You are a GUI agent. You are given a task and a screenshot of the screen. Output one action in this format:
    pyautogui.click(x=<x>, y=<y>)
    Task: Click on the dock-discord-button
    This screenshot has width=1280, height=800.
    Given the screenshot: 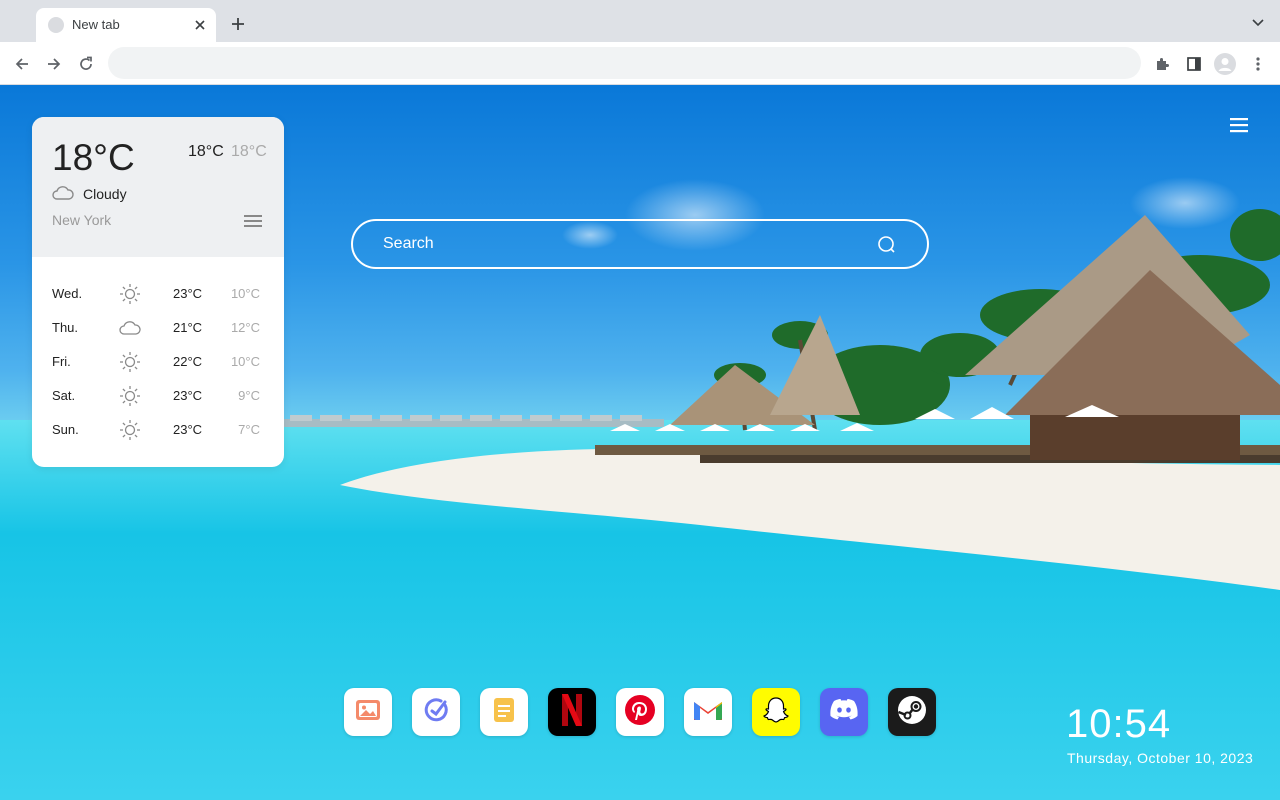 What is the action you would take?
    pyautogui.click(x=844, y=712)
    